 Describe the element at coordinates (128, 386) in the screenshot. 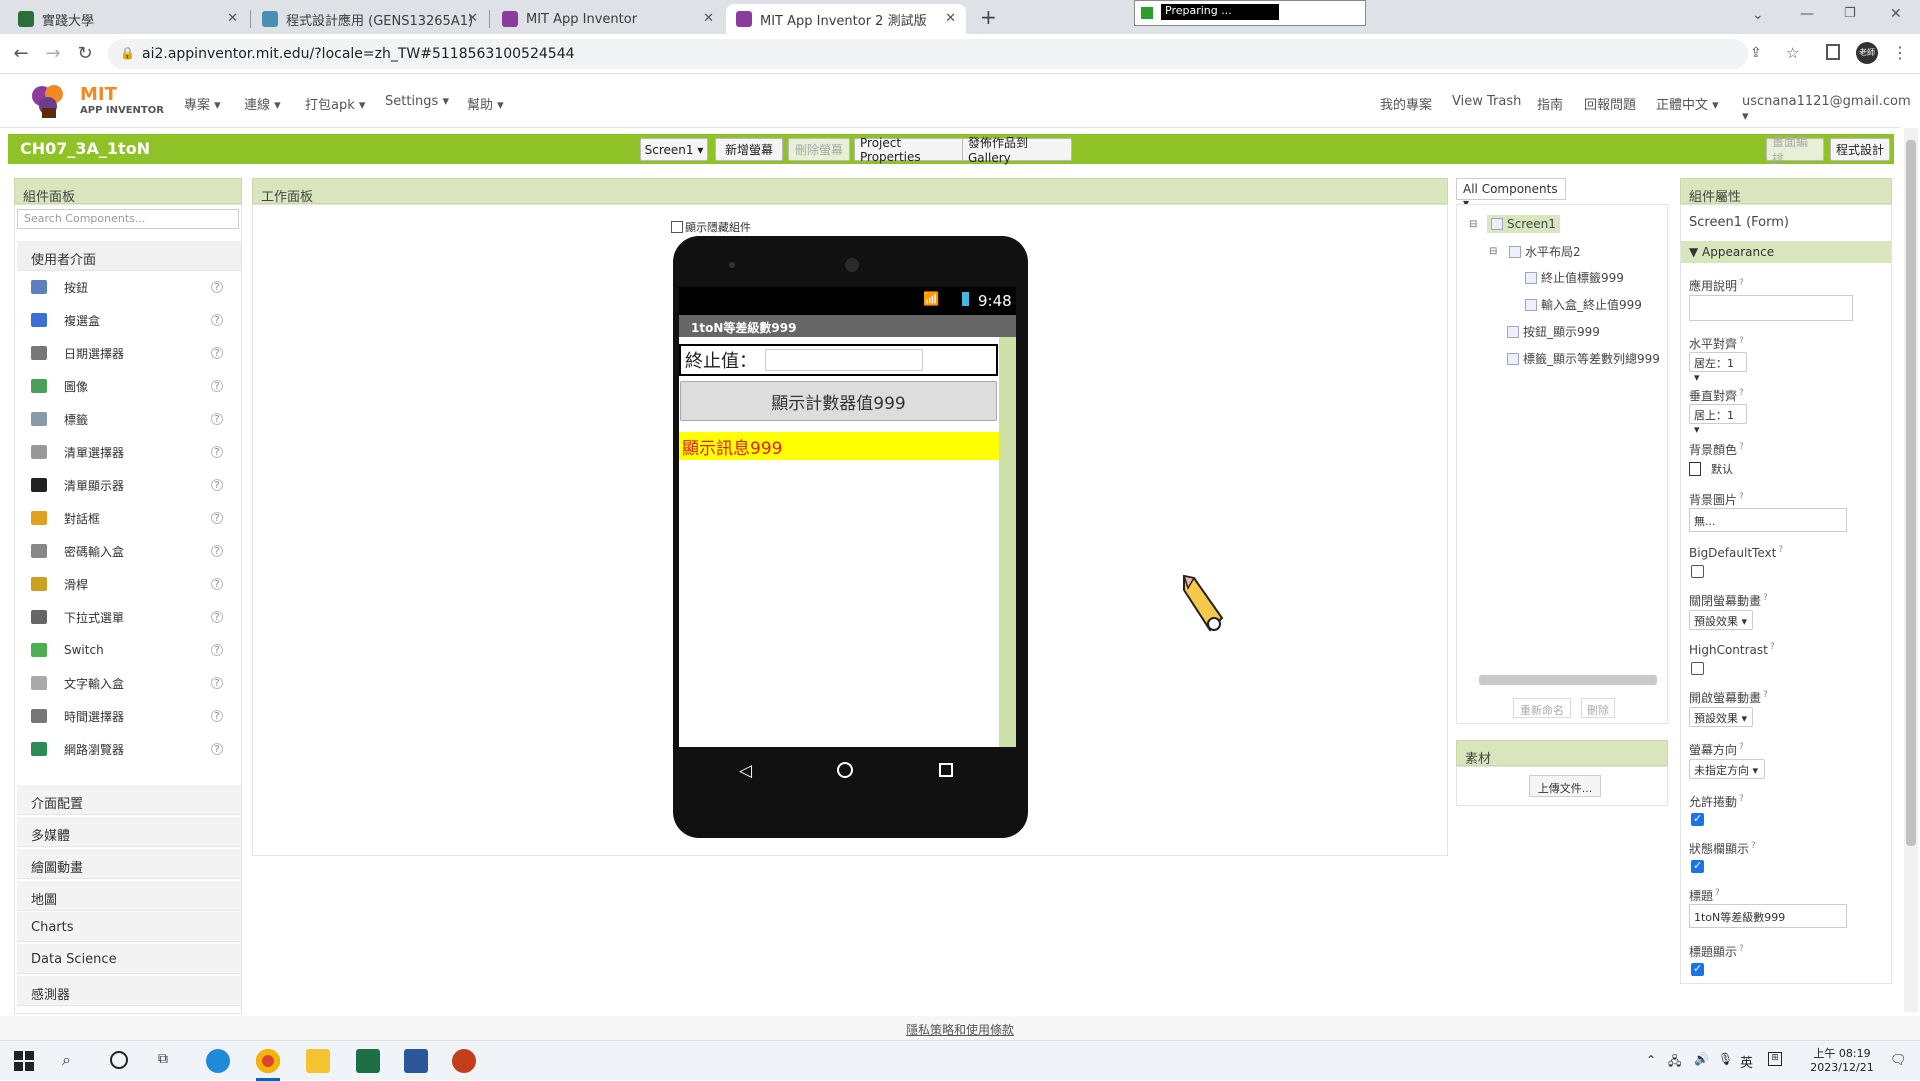

I see `palette-item: 圖像?` at that location.